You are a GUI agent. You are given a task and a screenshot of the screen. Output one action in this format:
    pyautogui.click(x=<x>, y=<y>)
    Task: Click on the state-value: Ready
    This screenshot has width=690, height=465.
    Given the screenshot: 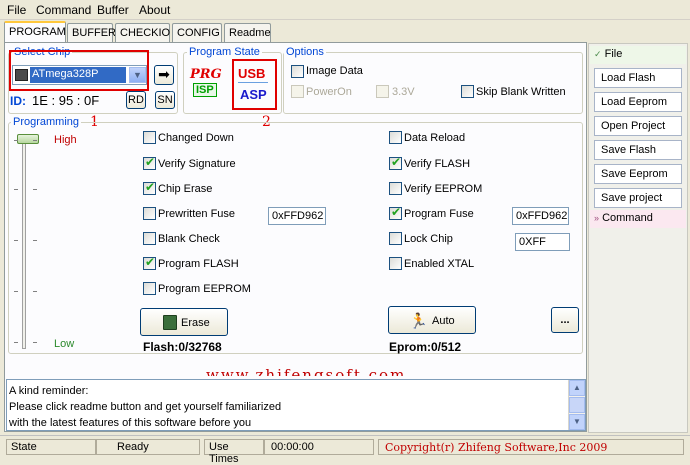 What is the action you would take?
    pyautogui.click(x=148, y=447)
    